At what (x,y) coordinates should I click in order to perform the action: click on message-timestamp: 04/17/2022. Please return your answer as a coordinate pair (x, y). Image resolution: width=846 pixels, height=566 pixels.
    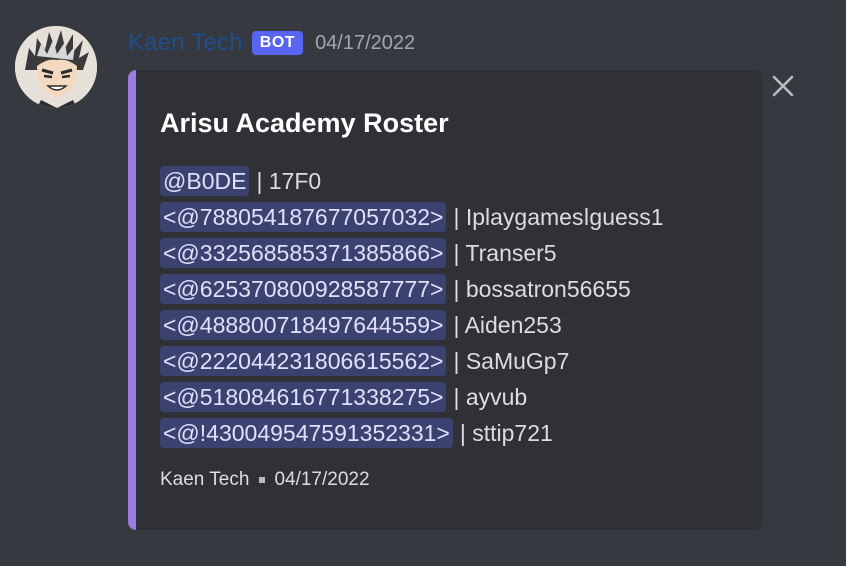
    Looking at the image, I should click on (365, 42).